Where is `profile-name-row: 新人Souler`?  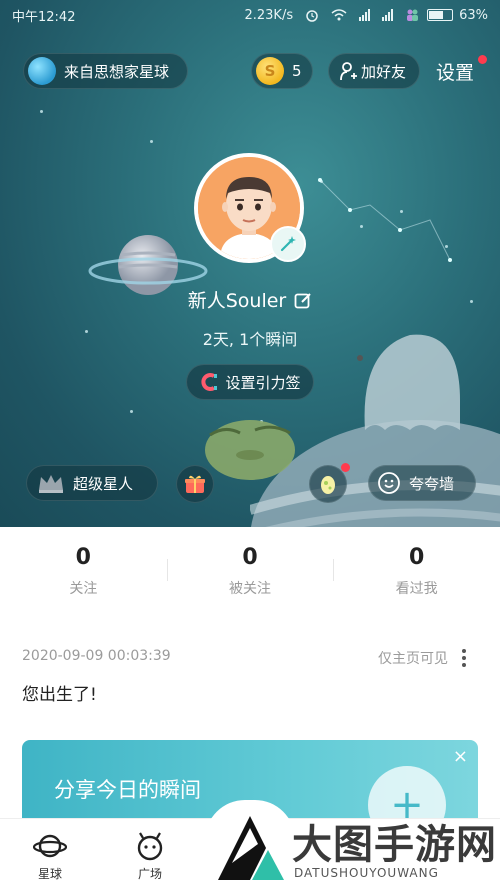
profile-name-row: 新人Souler is located at coordinates (250, 299).